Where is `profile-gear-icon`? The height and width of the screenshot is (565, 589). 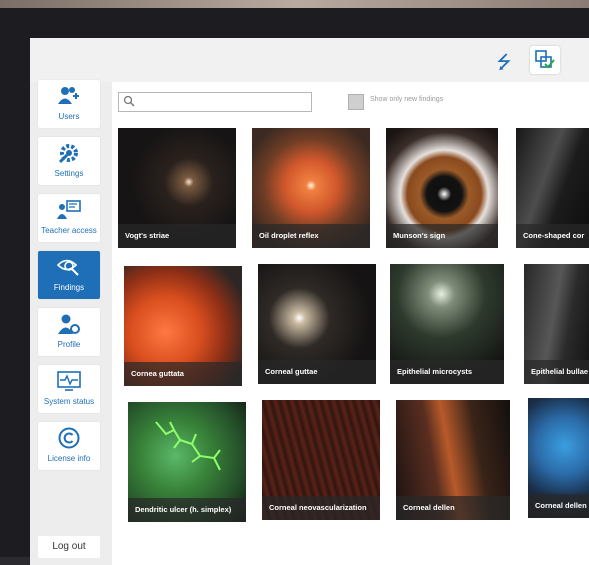 profile-gear-icon is located at coordinates (69, 324).